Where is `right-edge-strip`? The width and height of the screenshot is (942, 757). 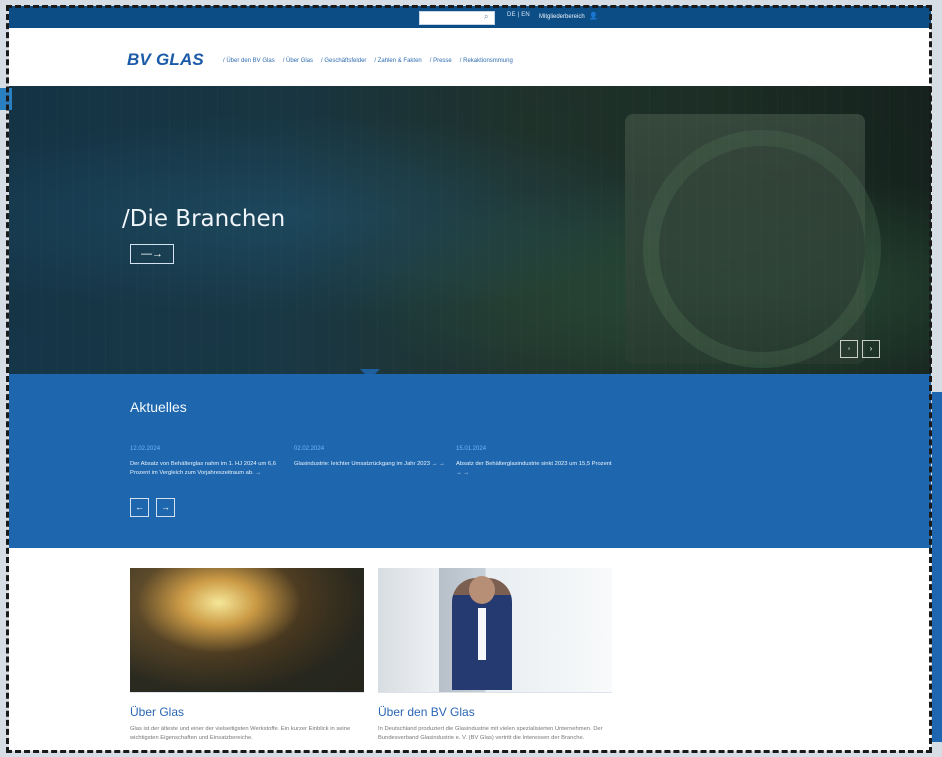 right-edge-strip is located at coordinates (937, 567).